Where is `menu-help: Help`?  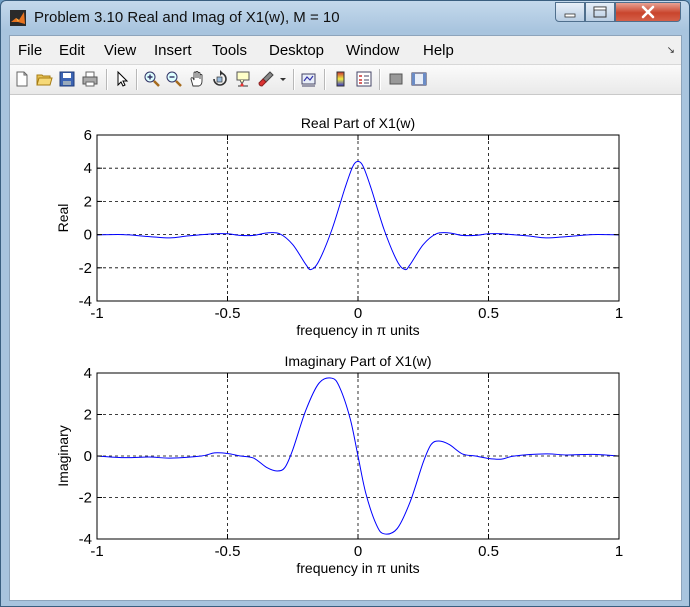 menu-help: Help is located at coordinates (438, 50).